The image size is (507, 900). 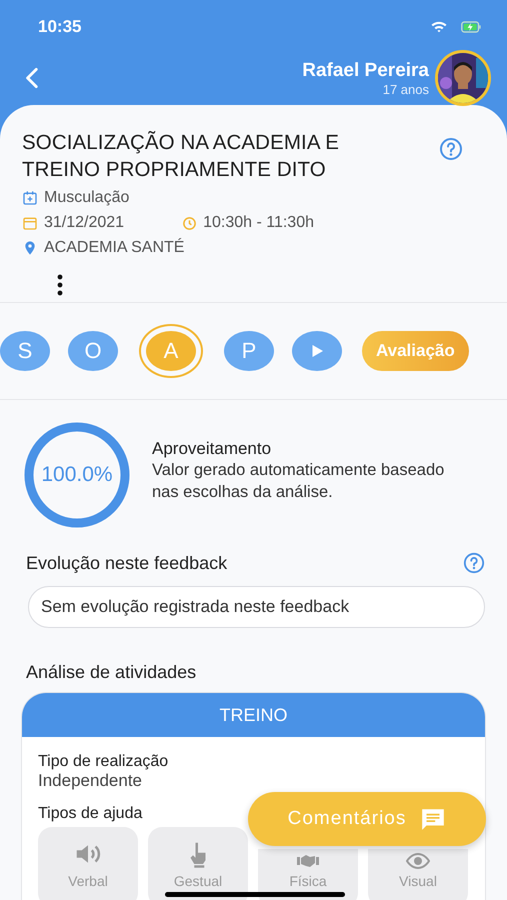 What do you see at coordinates (415, 351) in the screenshot?
I see `evaluation-button: Avaliação` at bounding box center [415, 351].